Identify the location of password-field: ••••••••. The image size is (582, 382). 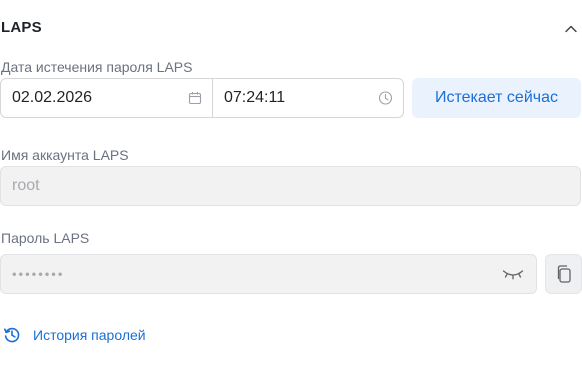
(268, 274).